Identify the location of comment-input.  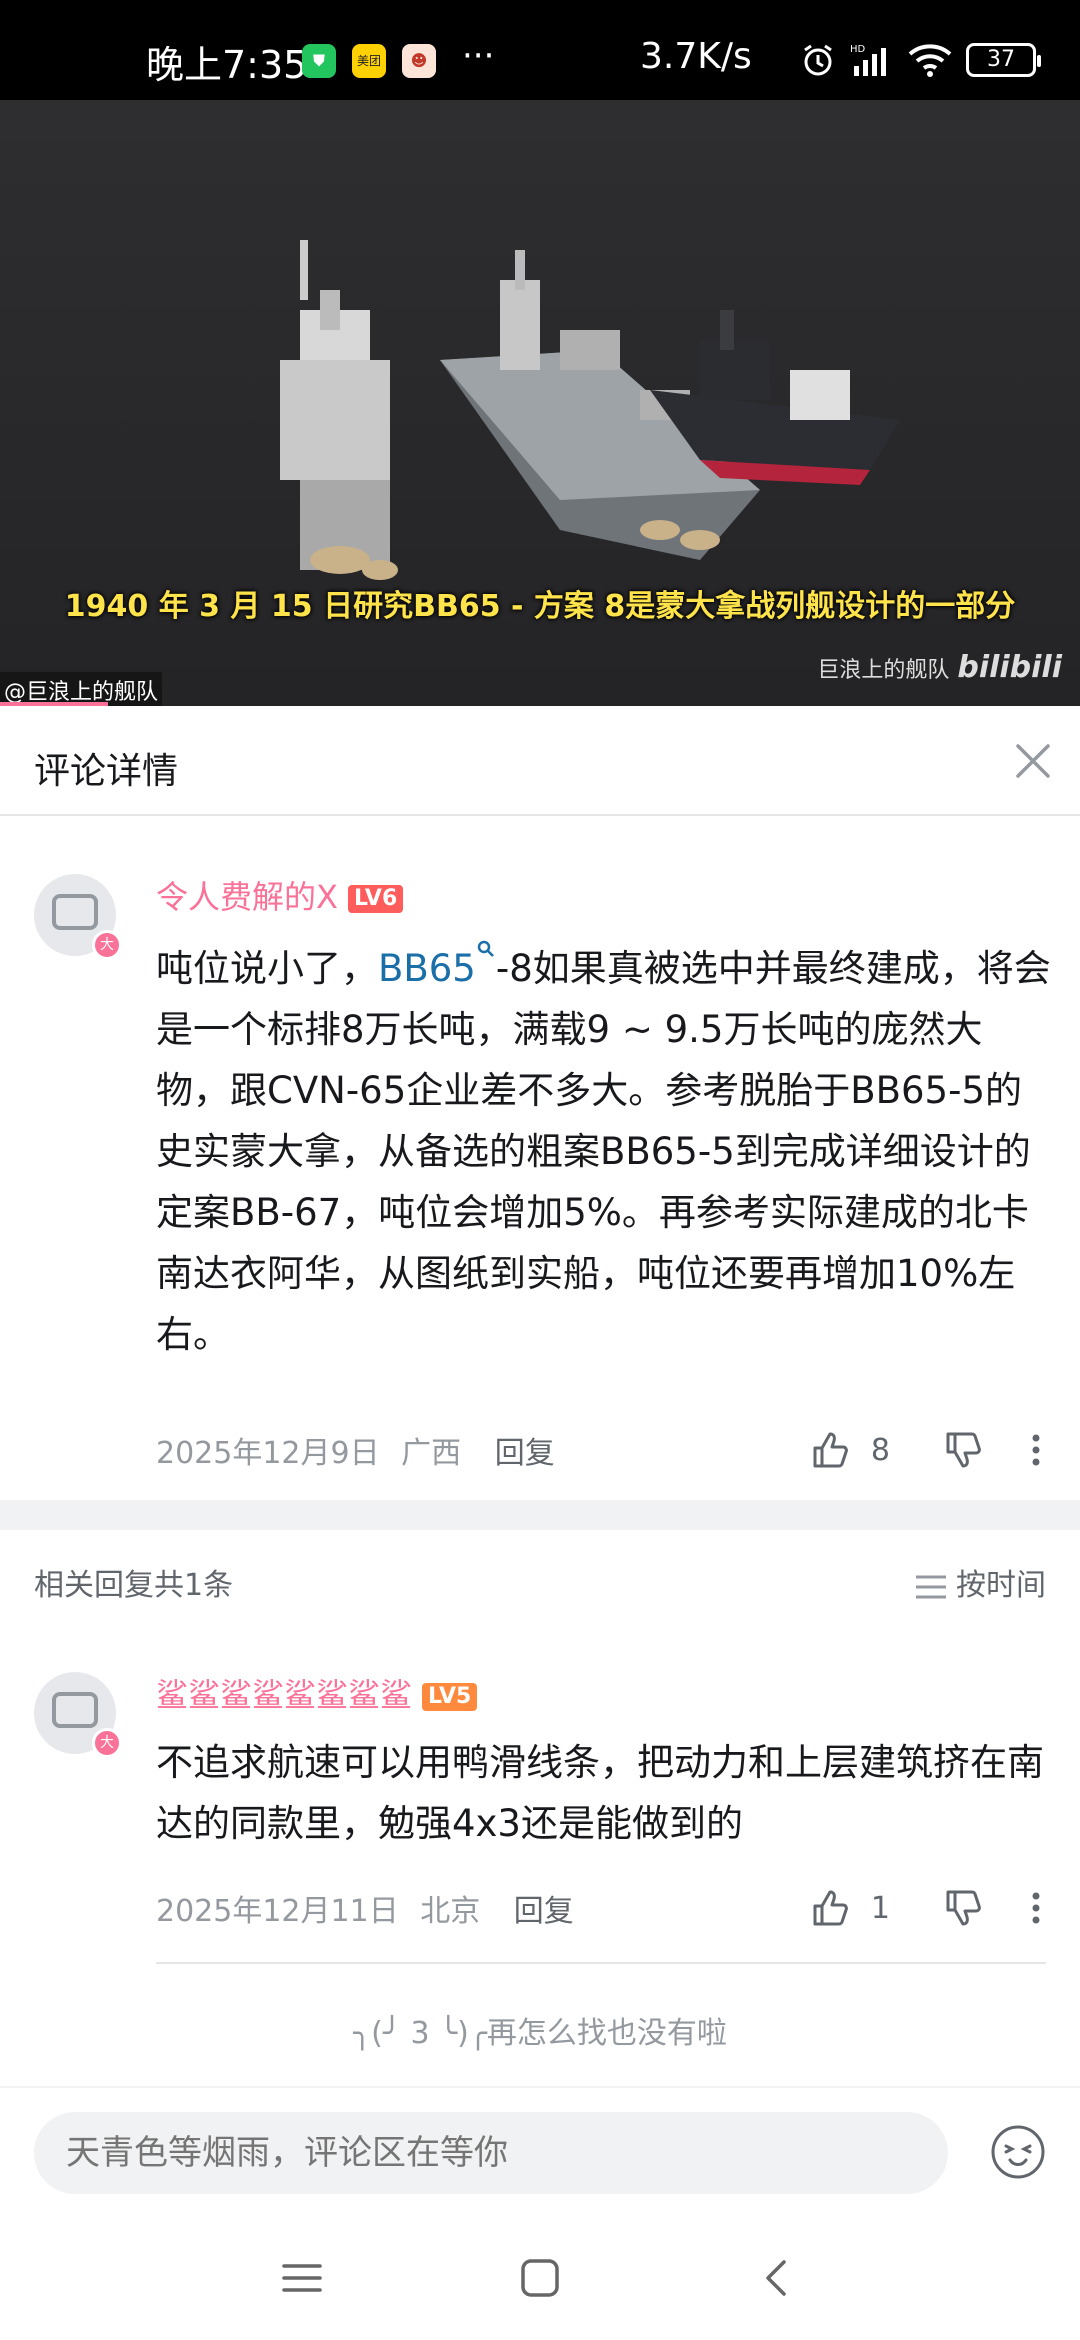
(491, 2153).